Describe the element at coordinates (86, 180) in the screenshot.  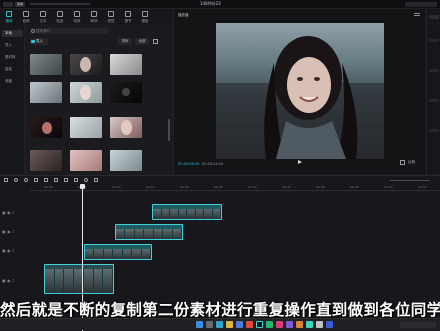
I see `rotate-icon` at that location.